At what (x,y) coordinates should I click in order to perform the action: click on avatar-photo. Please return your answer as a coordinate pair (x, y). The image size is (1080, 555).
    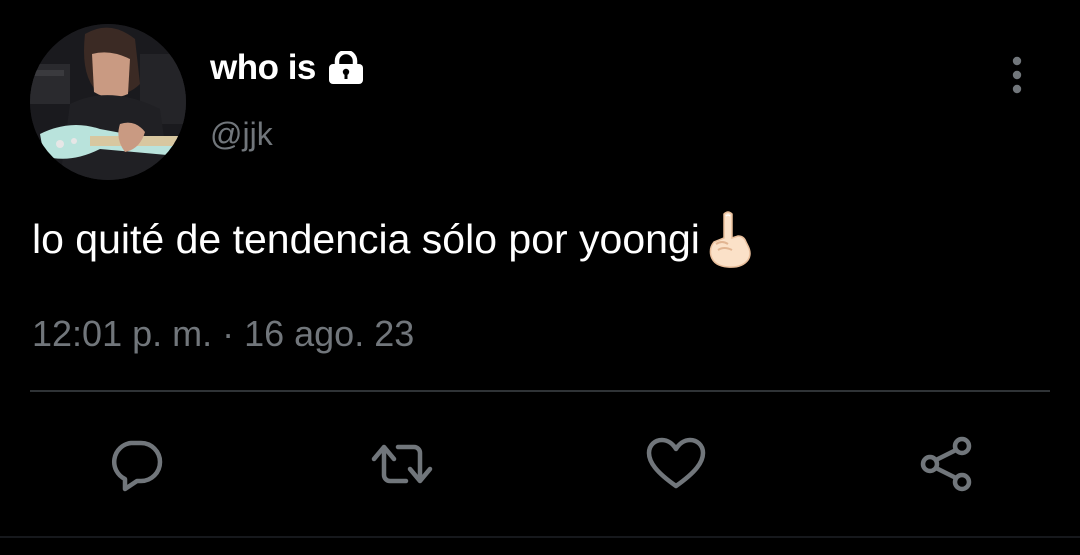
    Looking at the image, I should click on (108, 102).